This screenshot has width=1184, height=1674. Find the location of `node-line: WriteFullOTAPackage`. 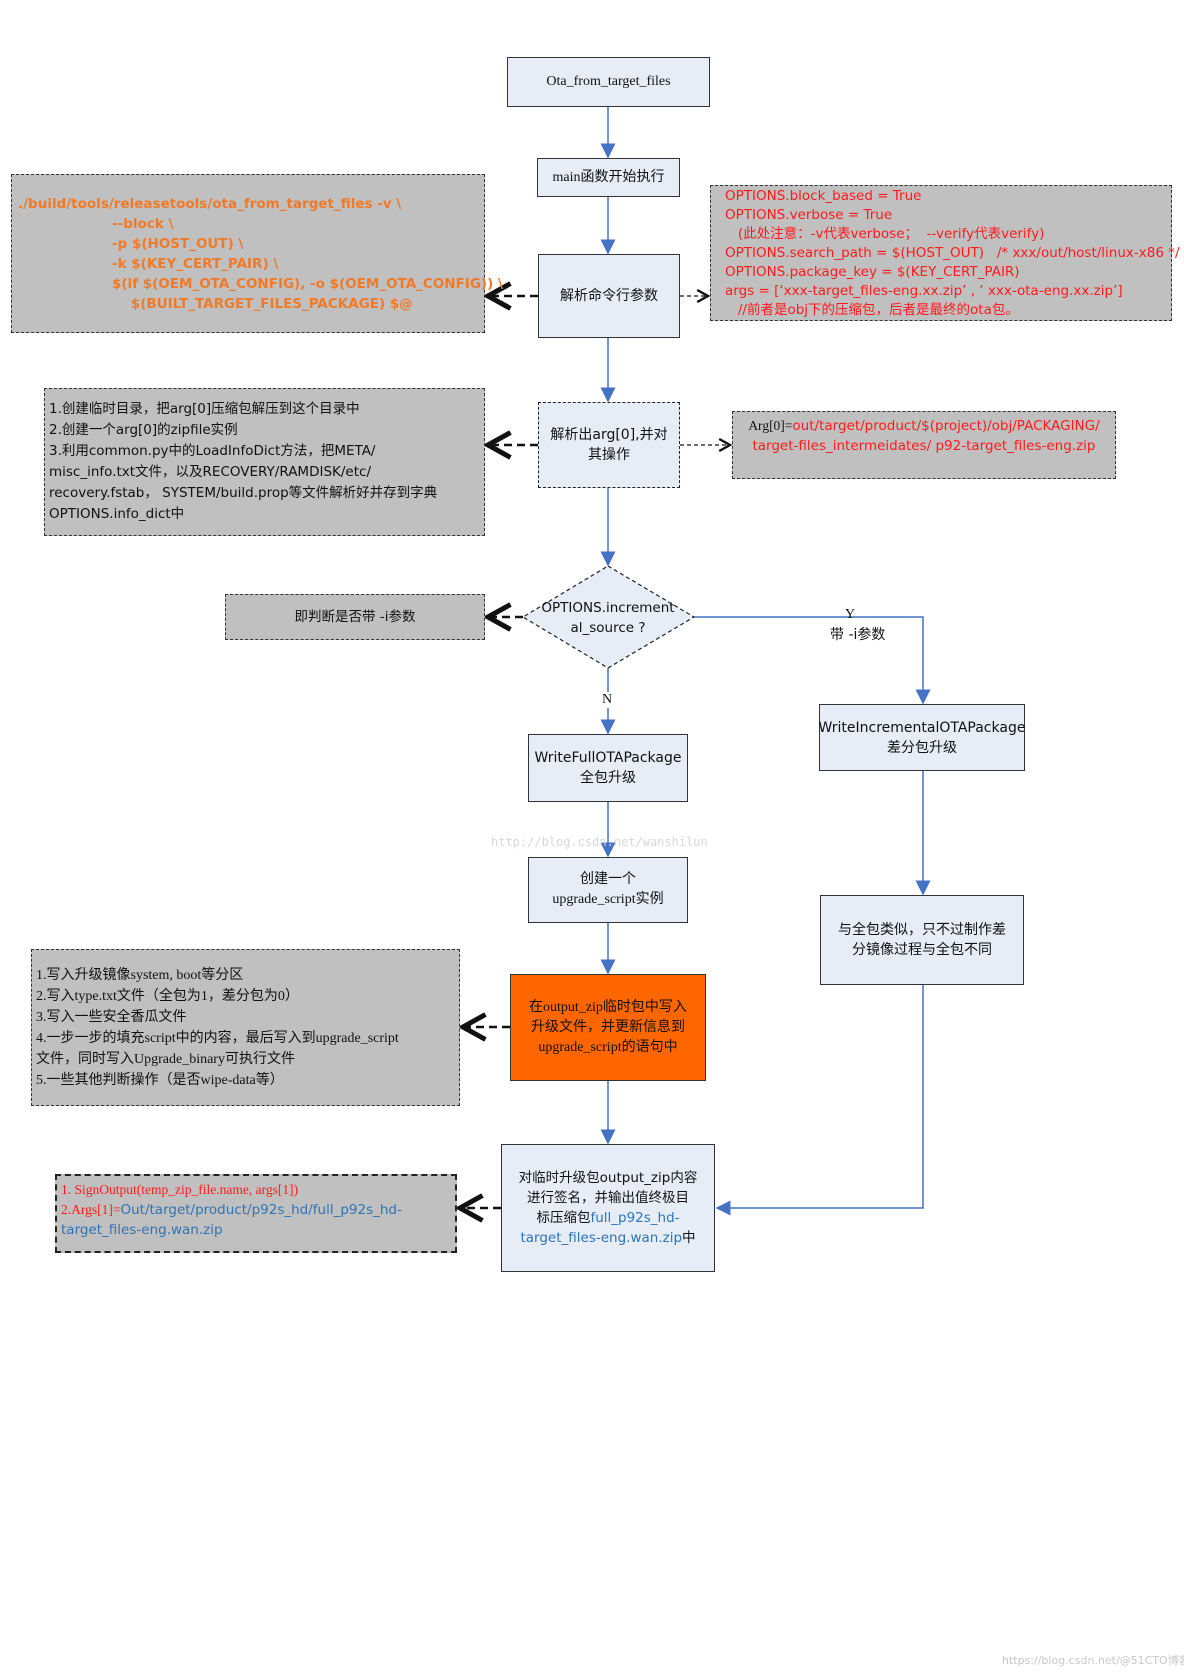

node-line: WriteFullOTAPackage is located at coordinates (608, 758).